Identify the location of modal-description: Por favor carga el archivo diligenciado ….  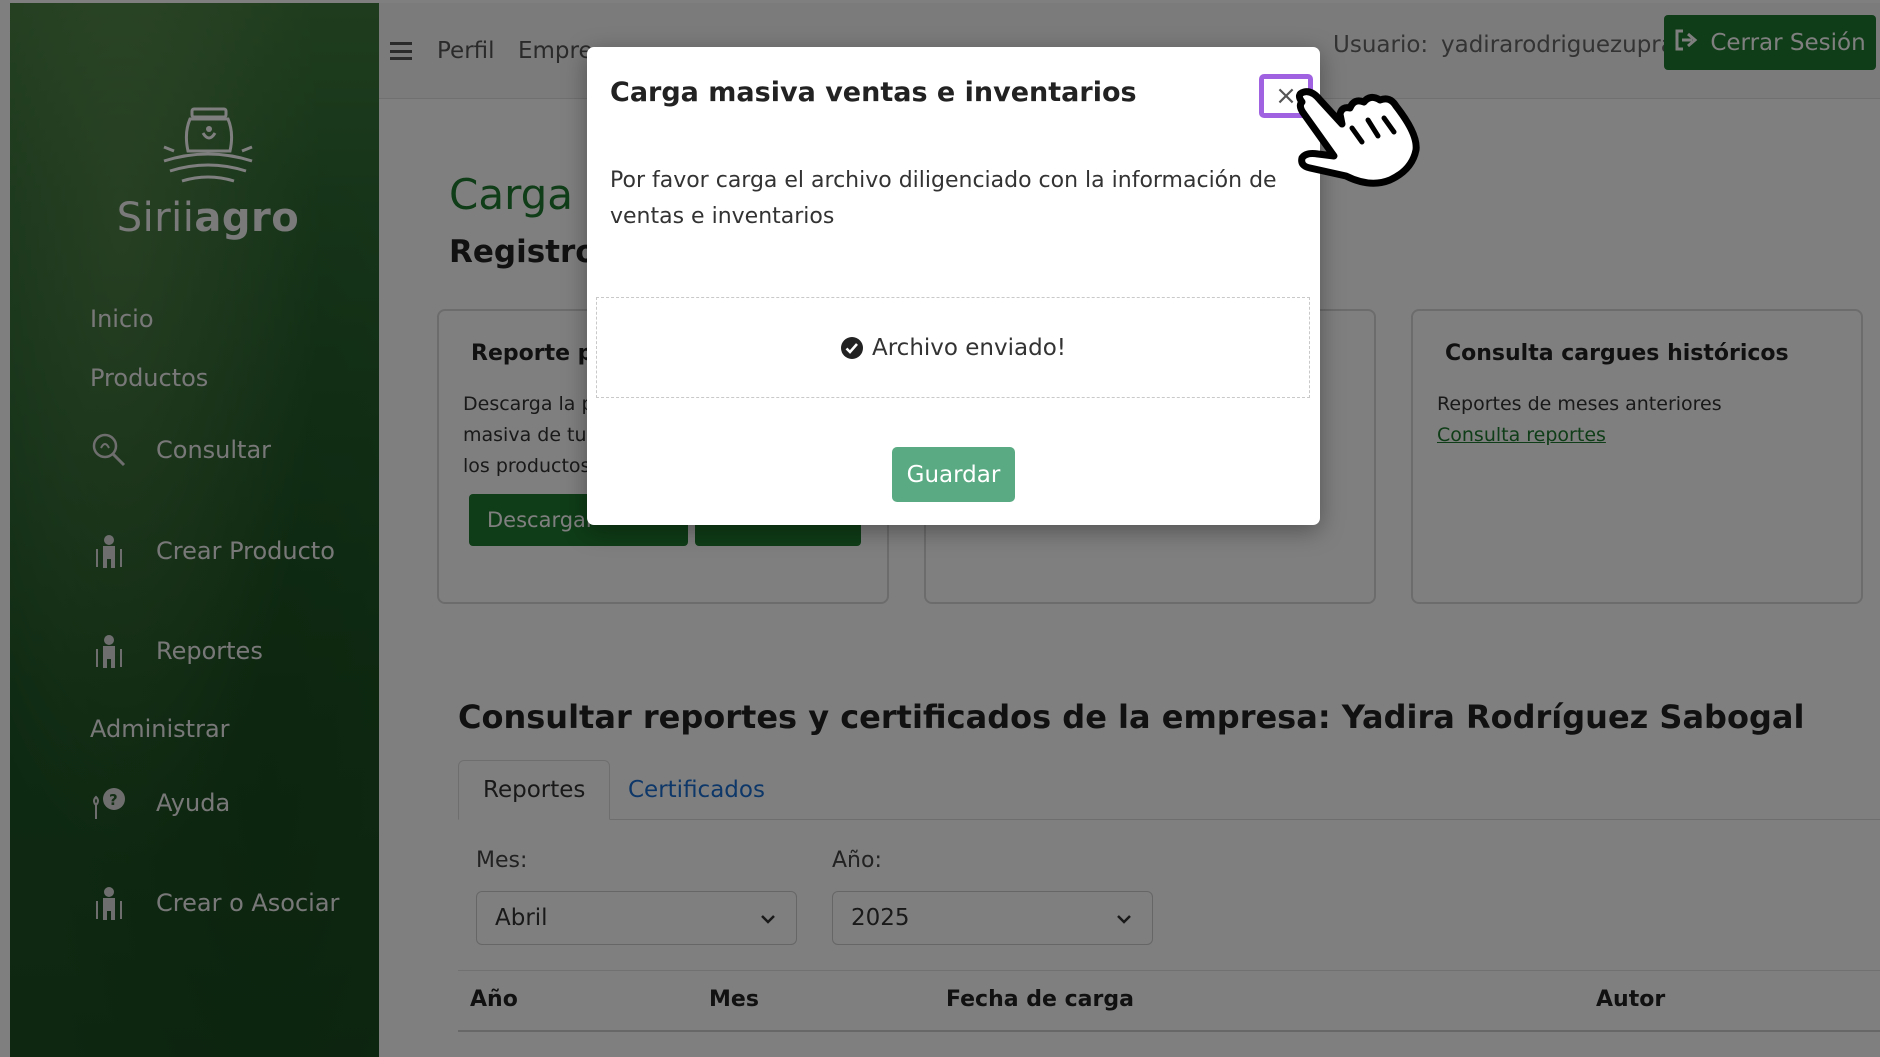
(943, 198).